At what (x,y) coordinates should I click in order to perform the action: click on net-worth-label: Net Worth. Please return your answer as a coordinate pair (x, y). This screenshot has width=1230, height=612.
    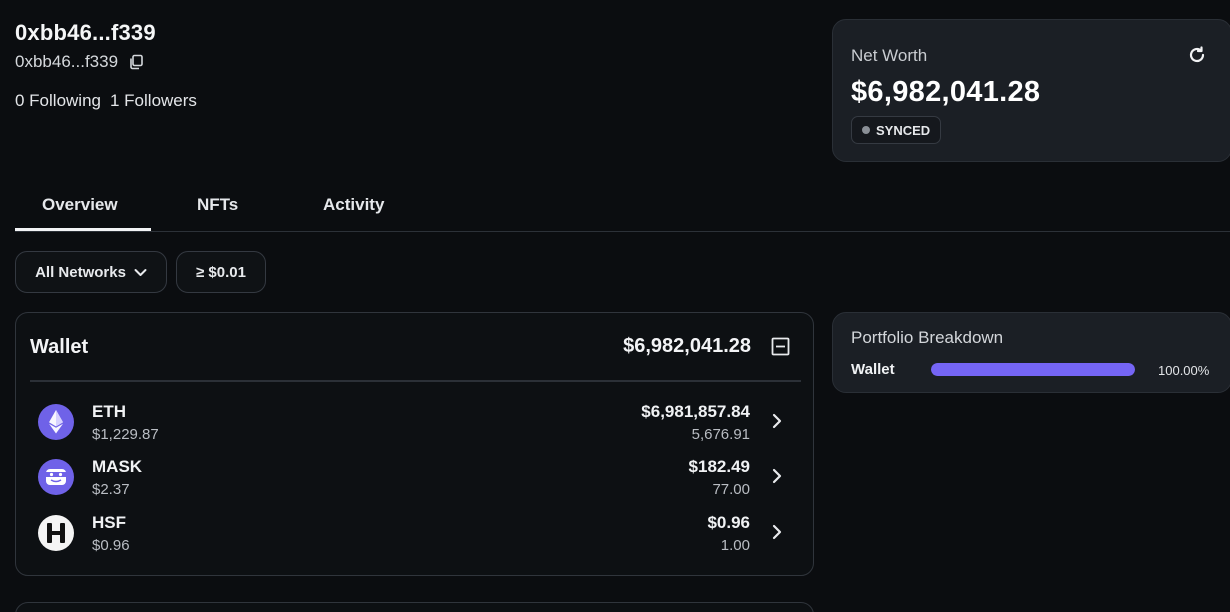
    Looking at the image, I should click on (889, 55).